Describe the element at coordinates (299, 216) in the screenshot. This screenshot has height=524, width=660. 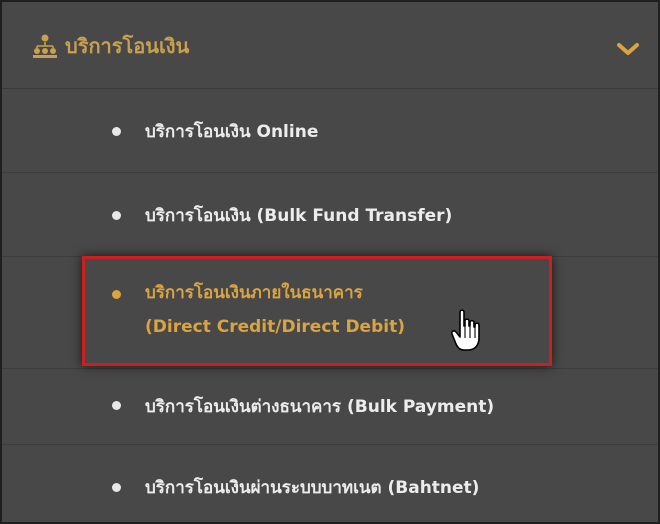
I see `menu-item-label: บริการโอนเงิน (Bulk Fund Transfer)` at that location.